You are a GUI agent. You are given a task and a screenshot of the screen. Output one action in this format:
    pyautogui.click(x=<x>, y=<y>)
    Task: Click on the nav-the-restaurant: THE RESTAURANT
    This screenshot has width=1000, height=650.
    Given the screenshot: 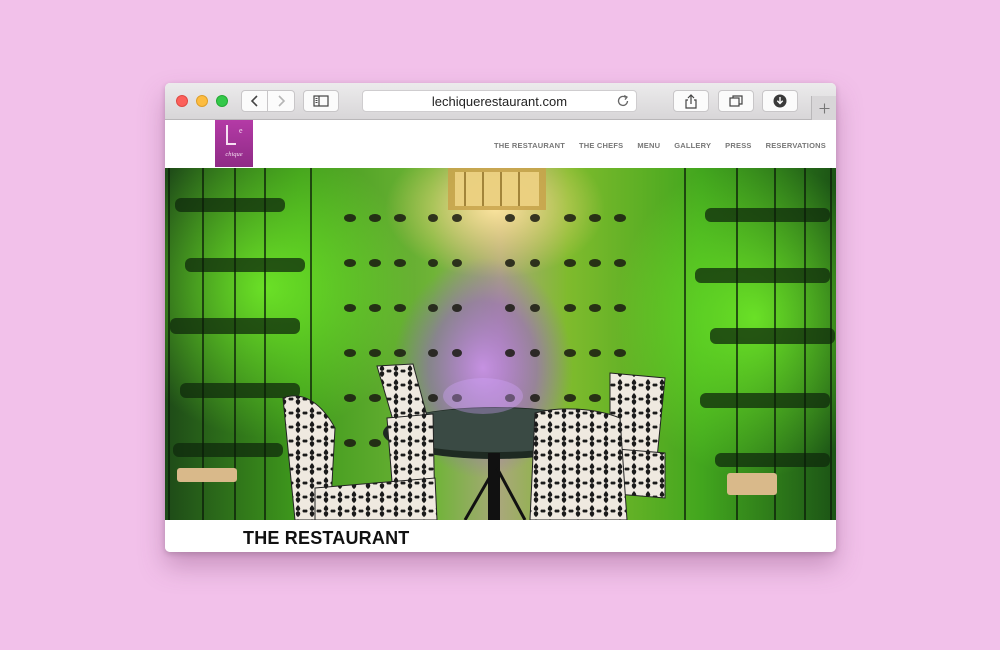 What is the action you would take?
    pyautogui.click(x=529, y=145)
    